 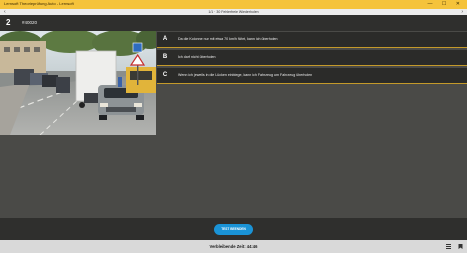 What do you see at coordinates (165, 39) in the screenshot?
I see `answer-letter-a: A` at bounding box center [165, 39].